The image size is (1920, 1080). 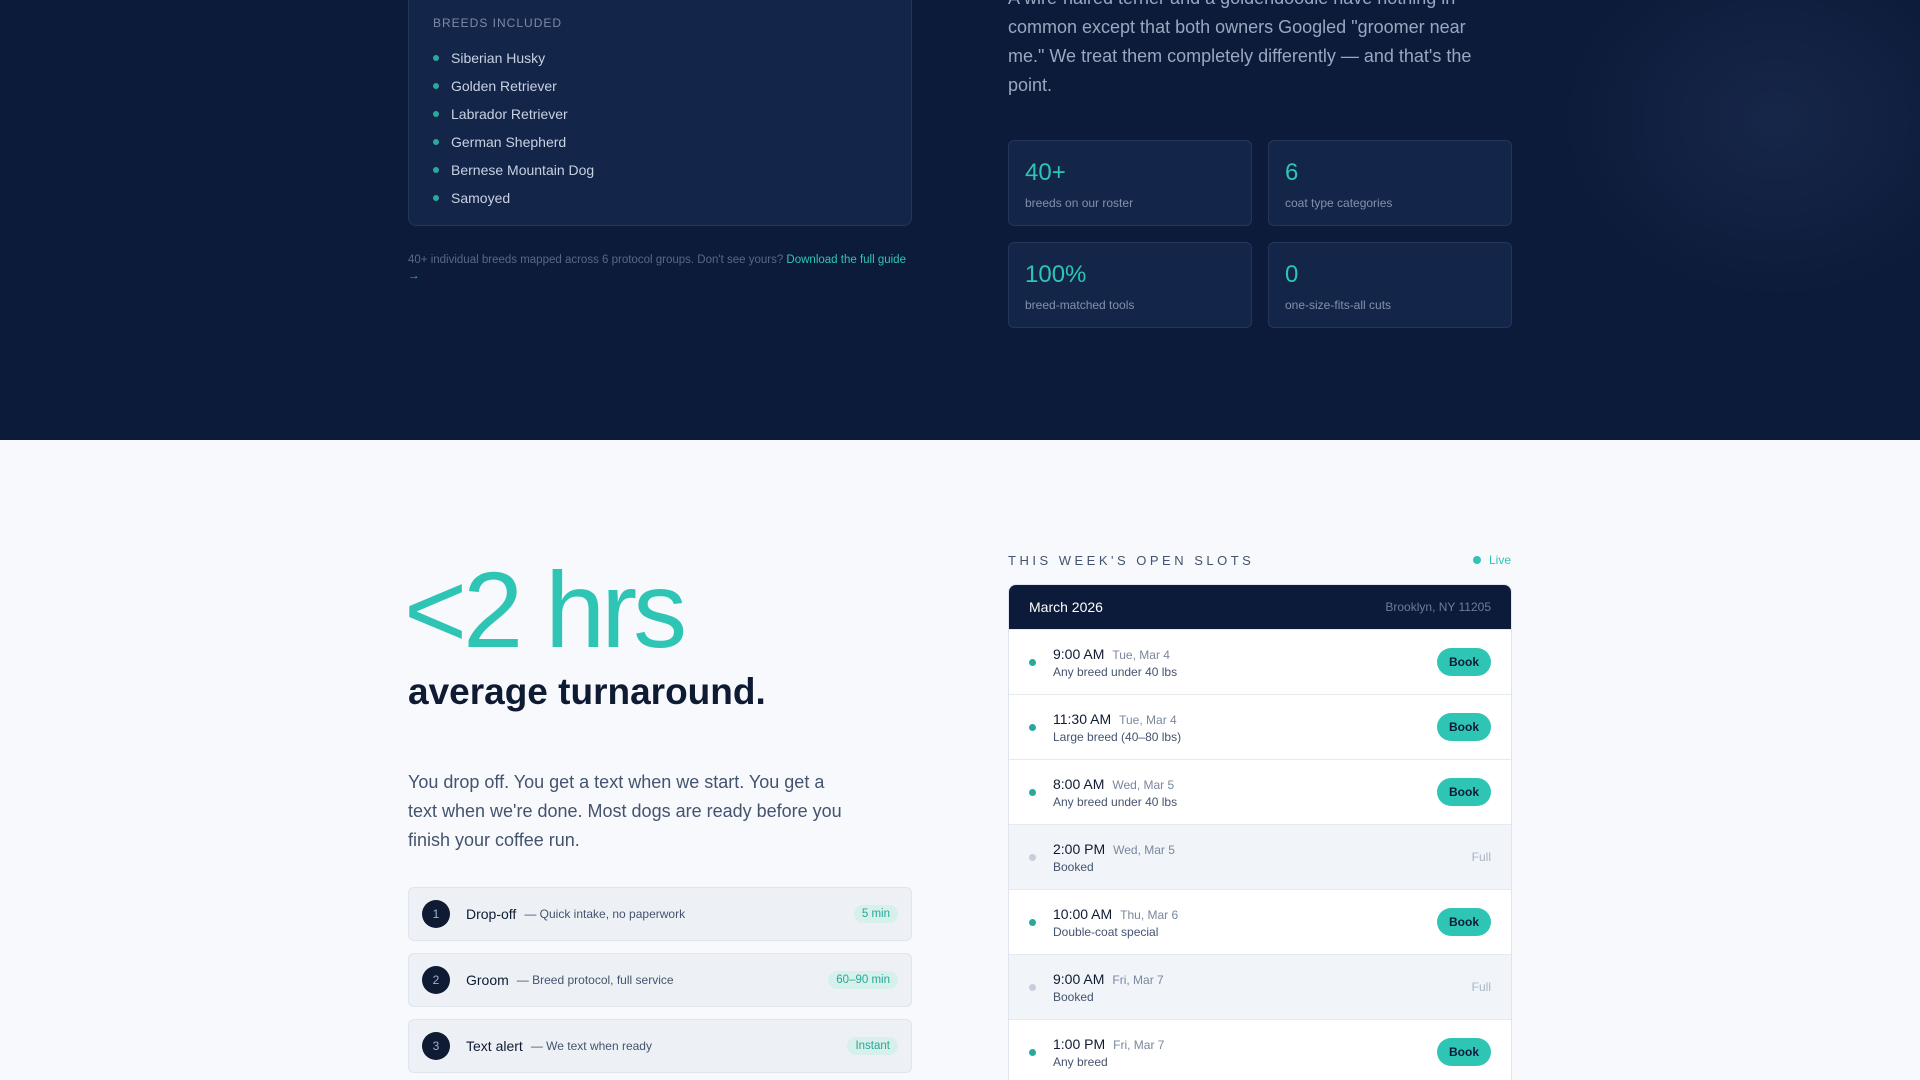 I want to click on slot-row: 1:00 PM Fri, Mar 7 Any breed Book, so click(x=1260, y=1049).